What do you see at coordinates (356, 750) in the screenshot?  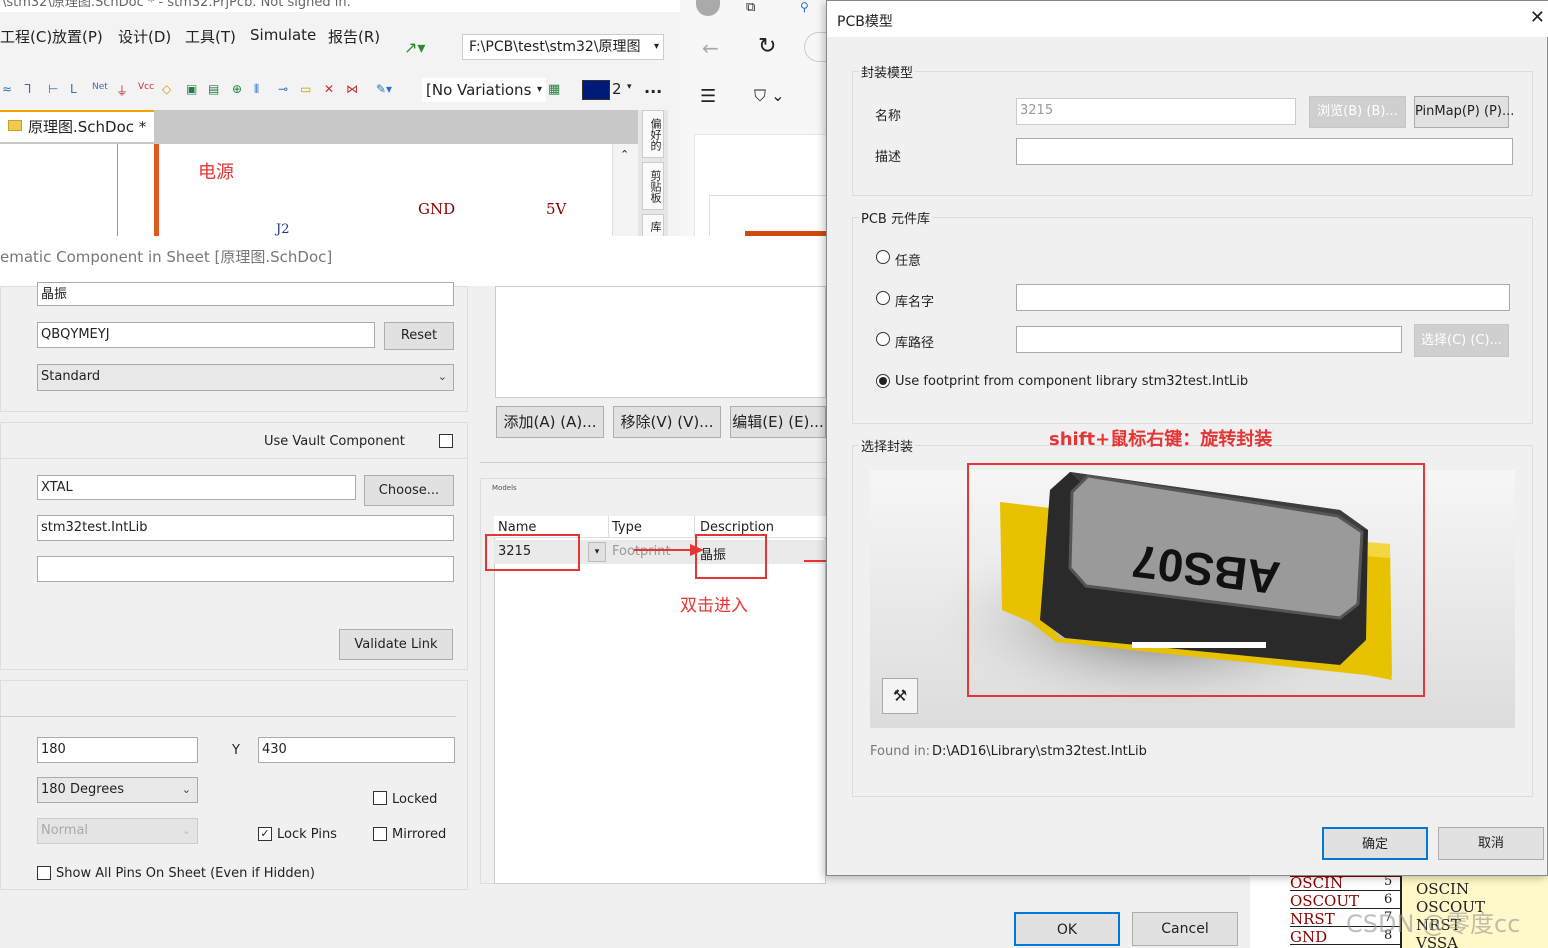 I see `location-y-field: 430` at bounding box center [356, 750].